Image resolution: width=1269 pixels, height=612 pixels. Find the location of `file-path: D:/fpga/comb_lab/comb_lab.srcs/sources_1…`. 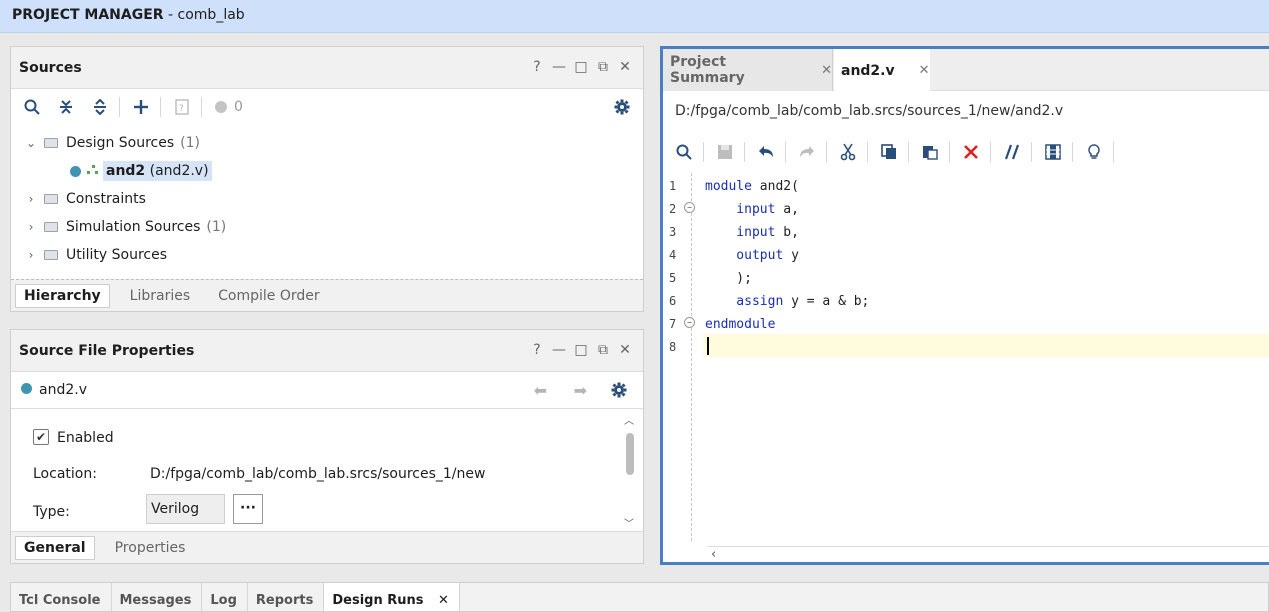

file-path: D:/fpga/comb_lab/comb_lab.srcs/sources_1… is located at coordinates (869, 111).